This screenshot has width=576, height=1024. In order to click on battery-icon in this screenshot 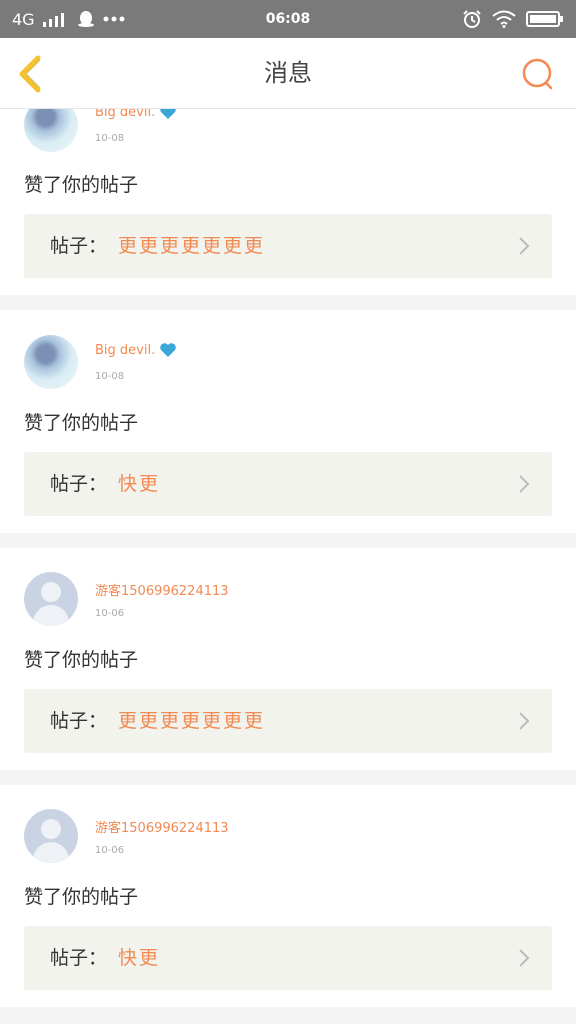, I will do `click(544, 19)`.